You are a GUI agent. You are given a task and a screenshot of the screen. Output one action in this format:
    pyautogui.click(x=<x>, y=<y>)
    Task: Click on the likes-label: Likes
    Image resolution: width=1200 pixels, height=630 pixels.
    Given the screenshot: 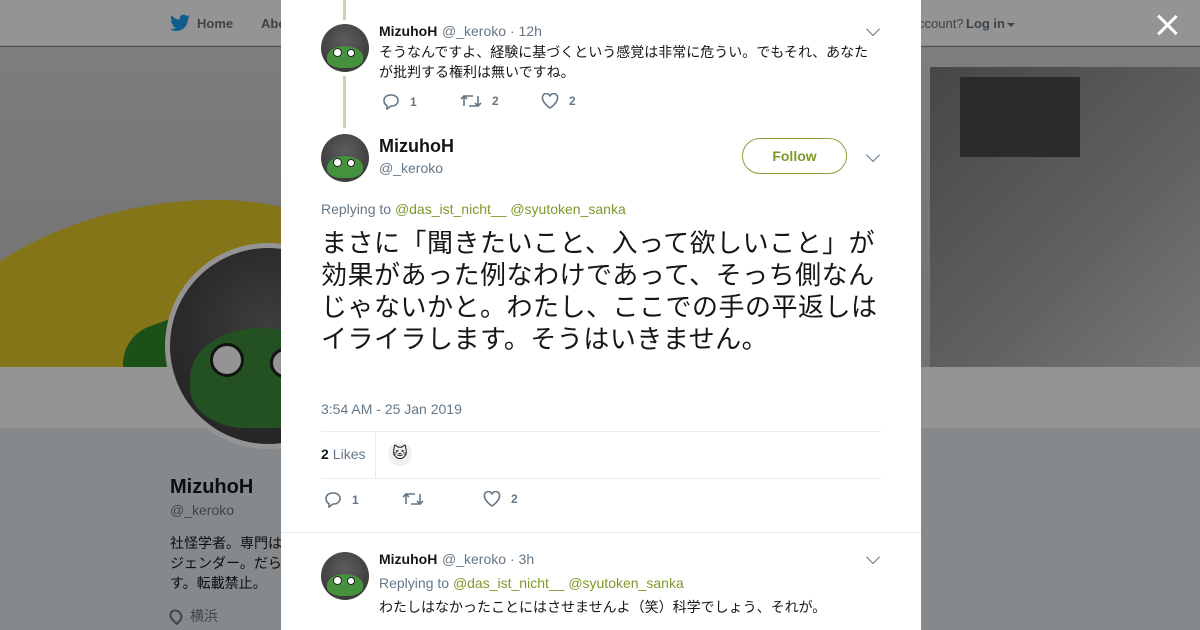 What is the action you would take?
    pyautogui.click(x=349, y=454)
    